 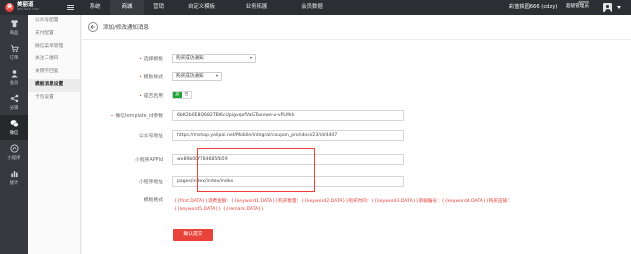 I want to click on logo: 美 美丽道 MEILIDAO.COM, so click(x=31, y=7).